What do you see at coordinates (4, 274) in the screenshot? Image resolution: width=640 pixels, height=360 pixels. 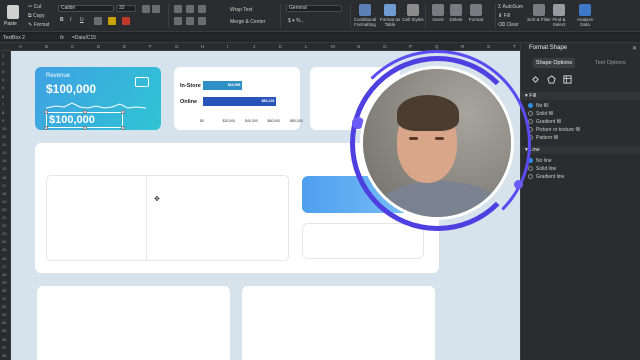 I see `row-header: 28` at bounding box center [4, 274].